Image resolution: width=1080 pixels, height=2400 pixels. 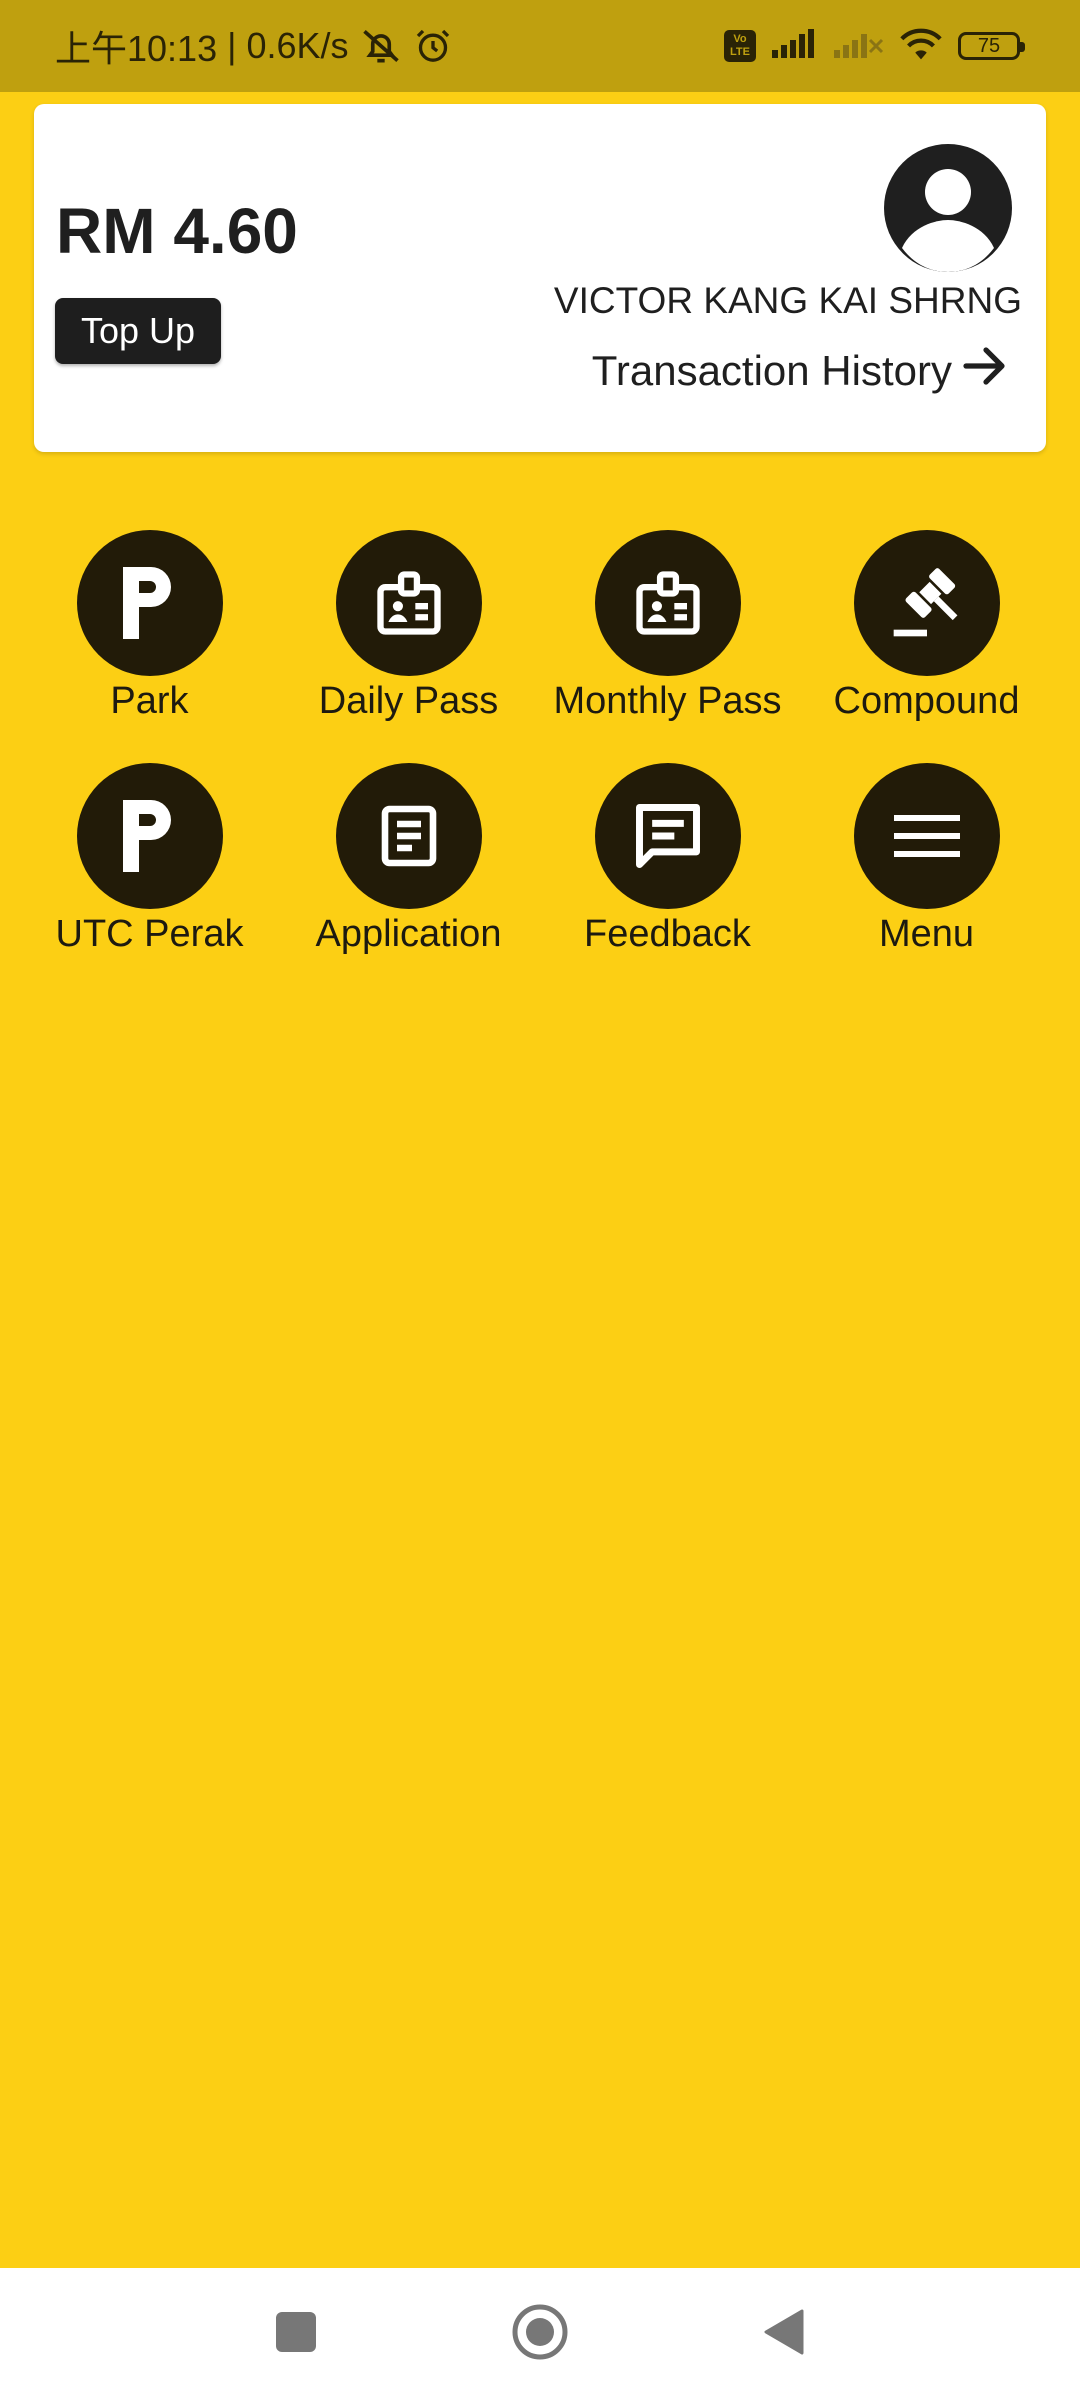 What do you see at coordinates (136, 48) in the screenshot?
I see `status-time: 上午10:13` at bounding box center [136, 48].